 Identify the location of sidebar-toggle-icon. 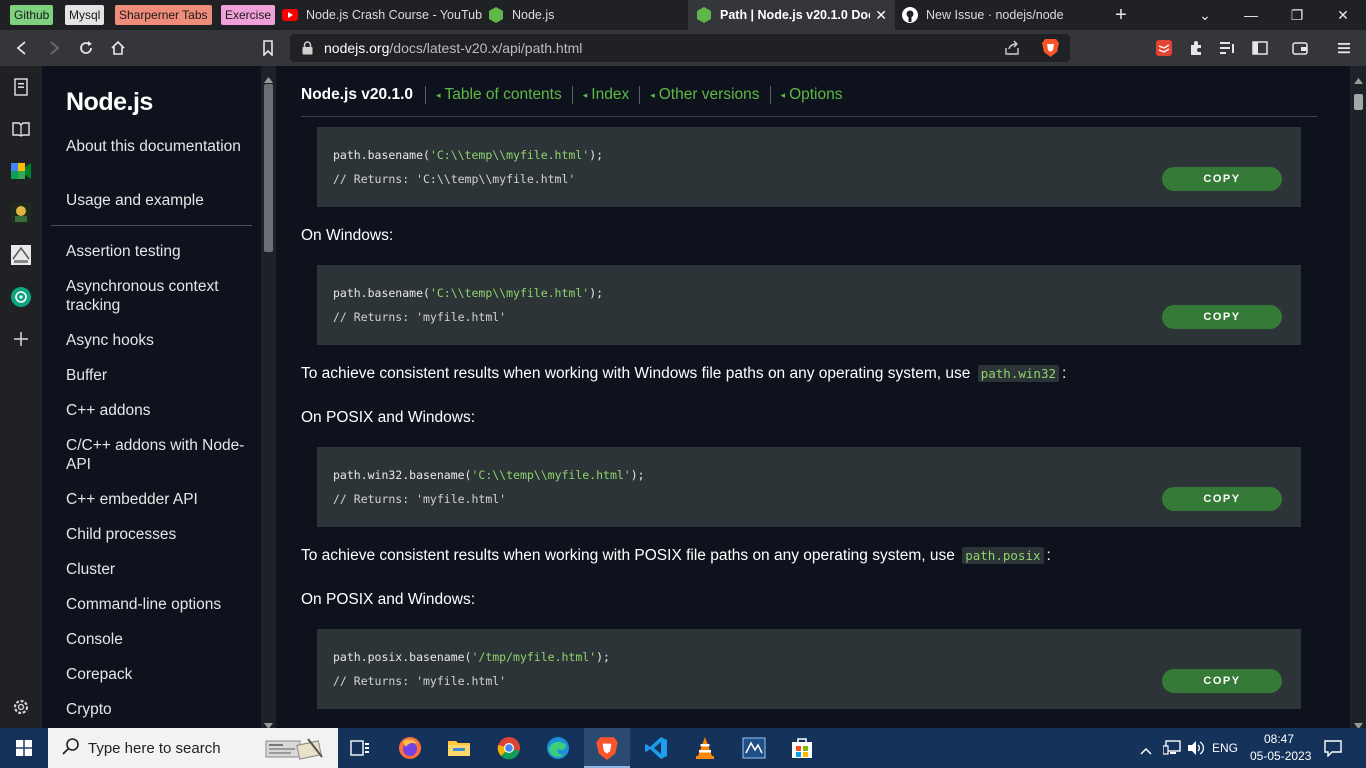
(1260, 48).